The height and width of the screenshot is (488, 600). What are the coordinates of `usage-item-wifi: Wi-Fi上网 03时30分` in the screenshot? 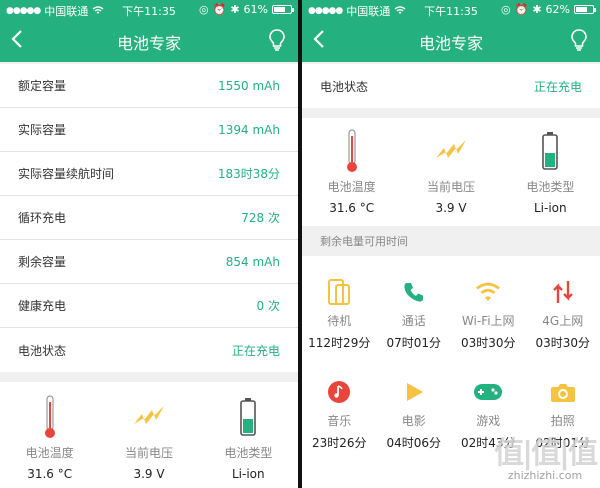 It's located at (488, 306).